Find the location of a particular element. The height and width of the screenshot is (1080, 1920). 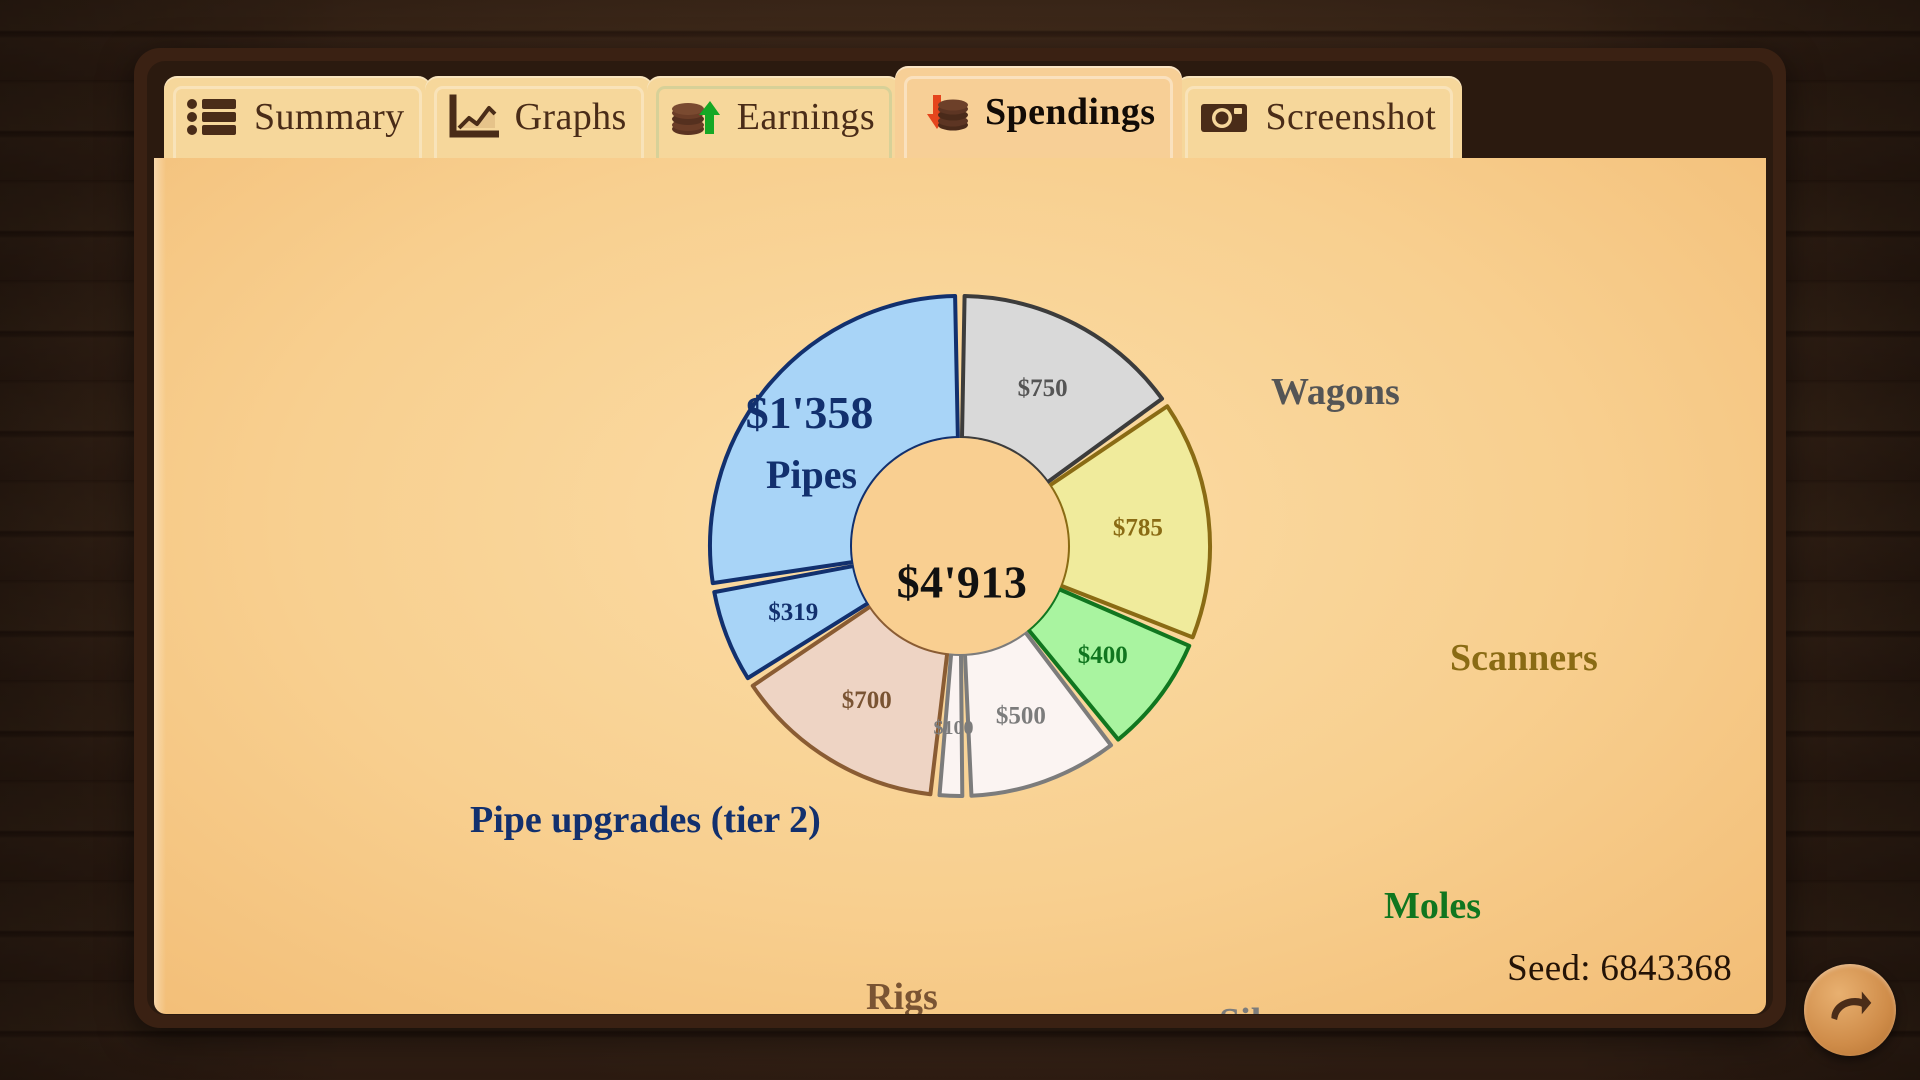

seed-label: Seed: 6843368 is located at coordinates (1619, 968).